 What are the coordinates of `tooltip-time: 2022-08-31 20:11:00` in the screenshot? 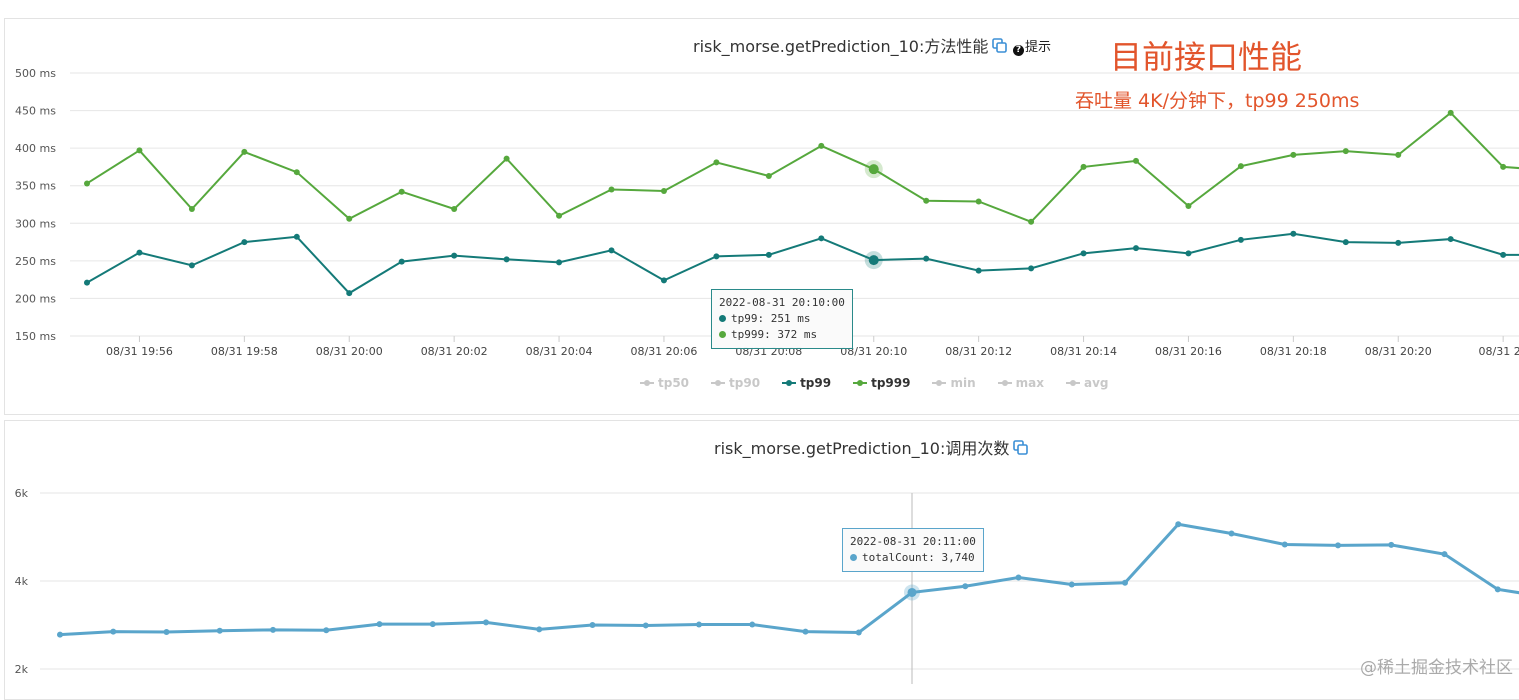 It's located at (913, 541).